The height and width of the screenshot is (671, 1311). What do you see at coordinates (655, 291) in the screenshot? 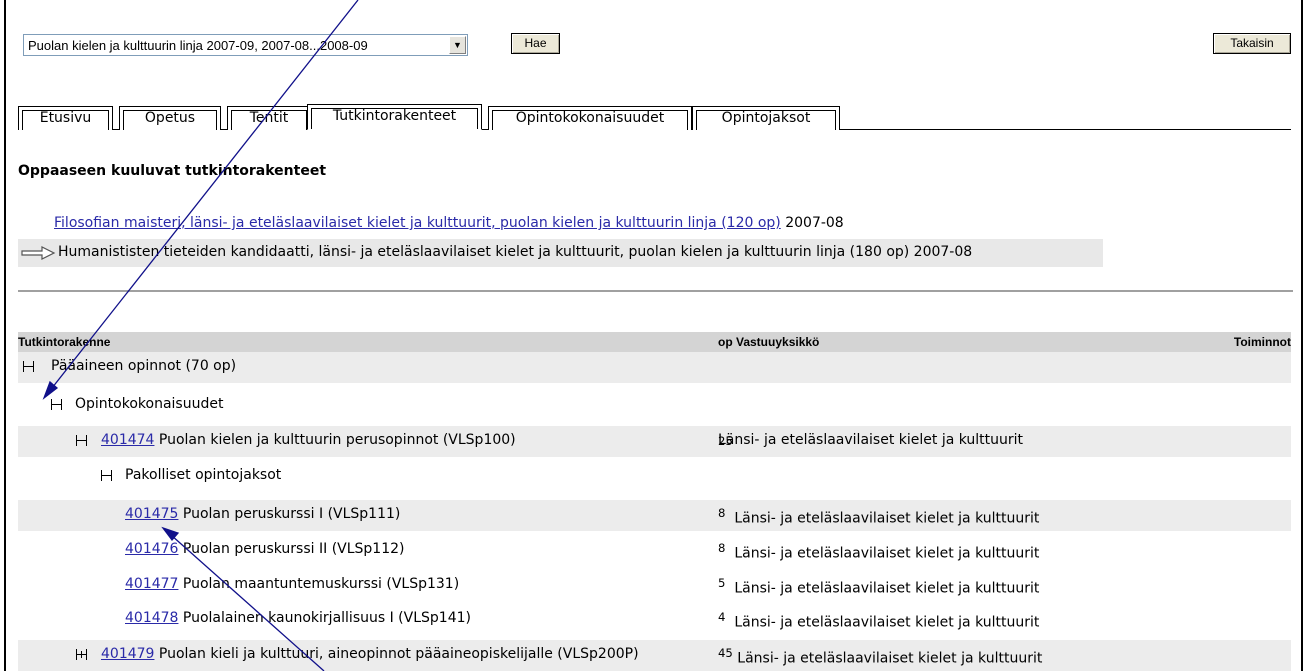
I see `divider` at bounding box center [655, 291].